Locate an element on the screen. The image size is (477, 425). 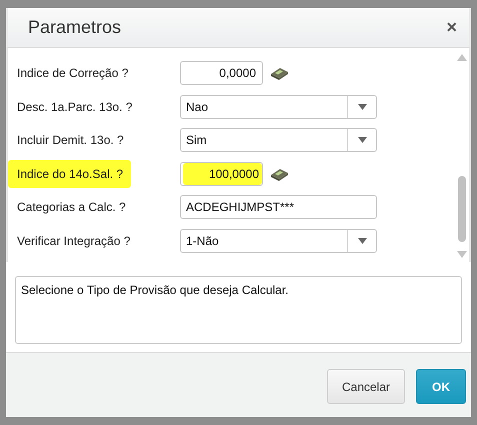
cancel-button: Cancelar is located at coordinates (366, 386).